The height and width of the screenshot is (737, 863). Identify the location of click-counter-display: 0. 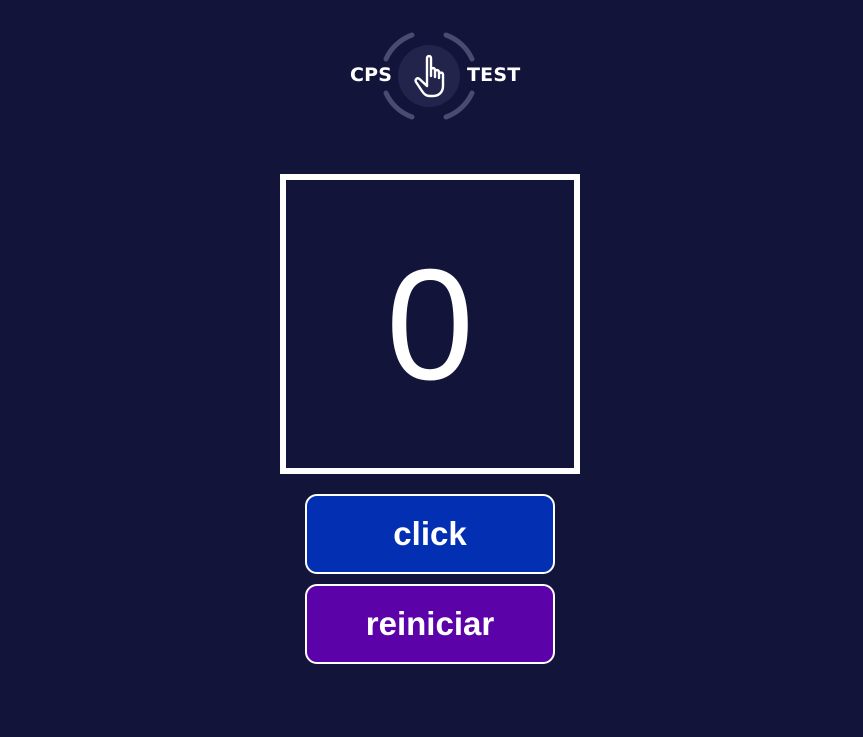
(430, 324).